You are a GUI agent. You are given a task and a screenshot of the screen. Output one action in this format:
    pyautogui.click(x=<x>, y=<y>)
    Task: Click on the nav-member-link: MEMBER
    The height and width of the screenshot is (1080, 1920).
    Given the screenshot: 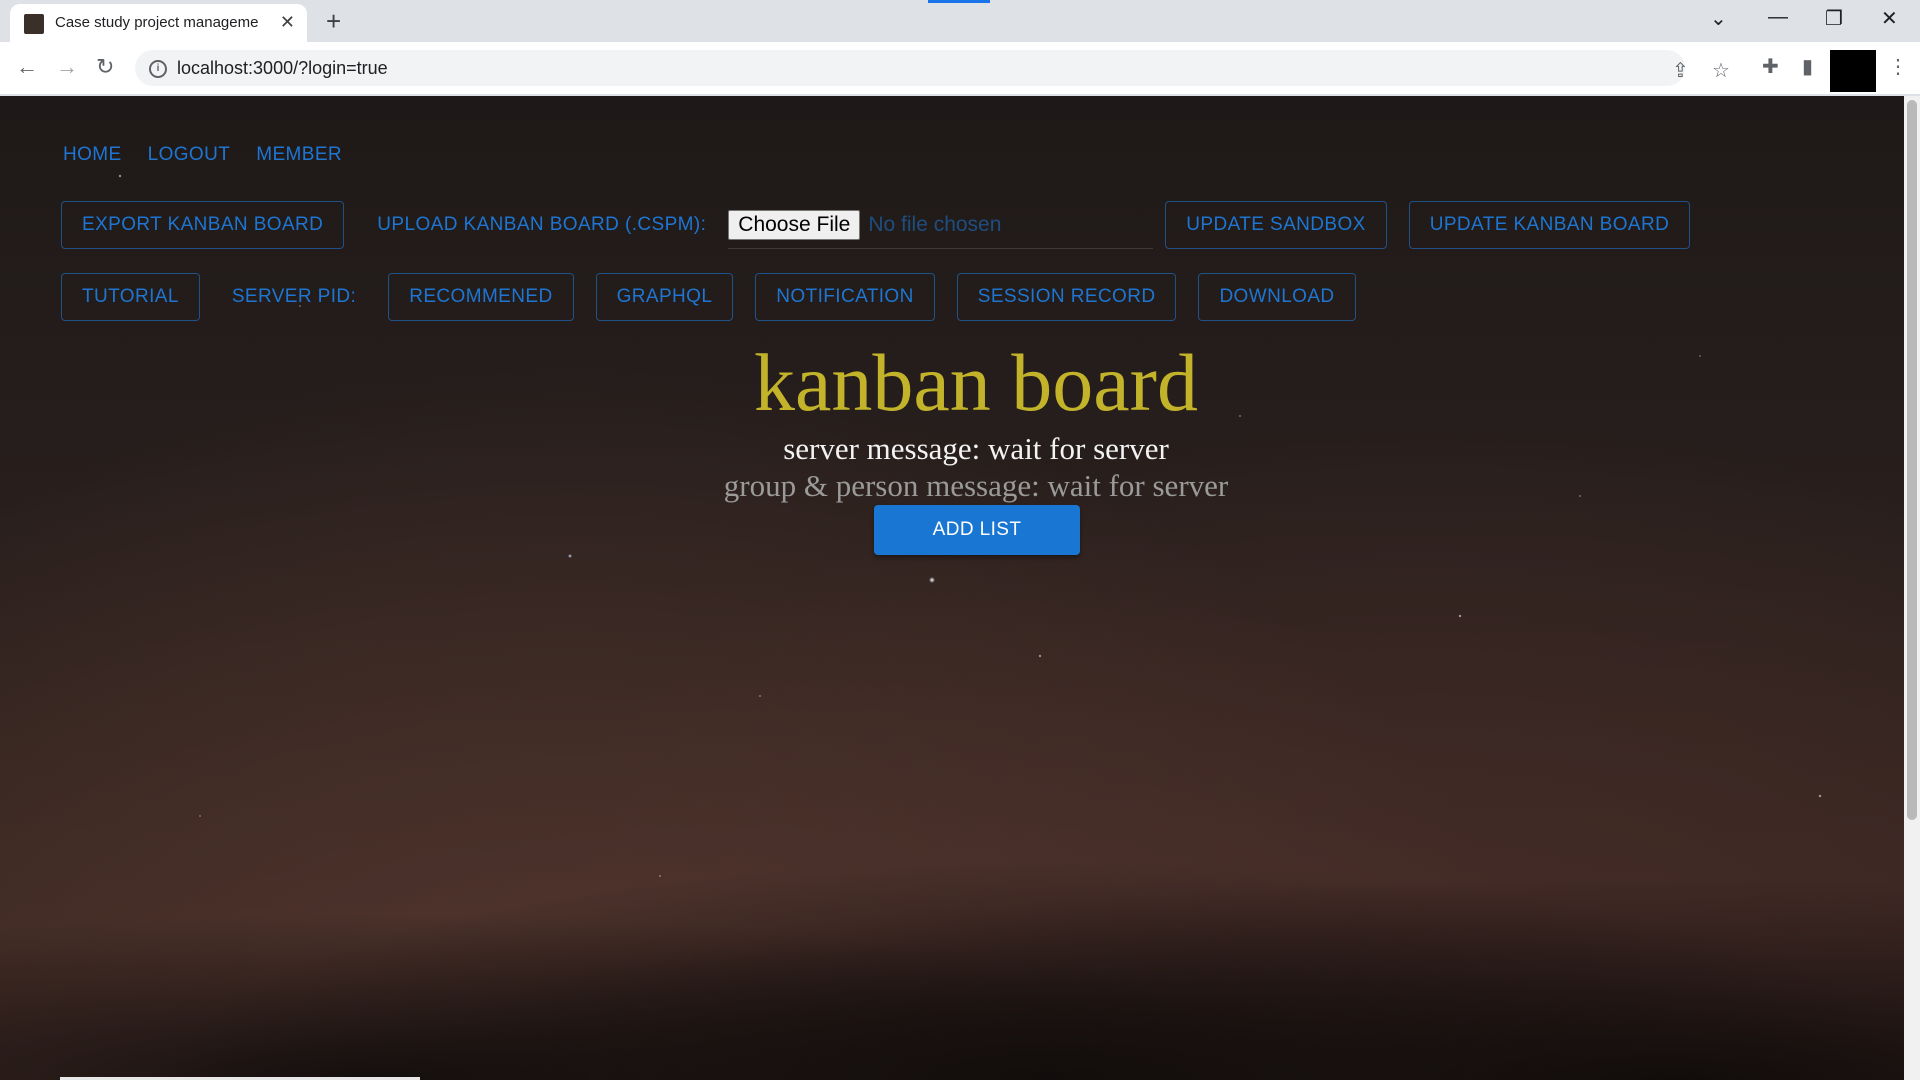 What is the action you would take?
    pyautogui.click(x=299, y=155)
    